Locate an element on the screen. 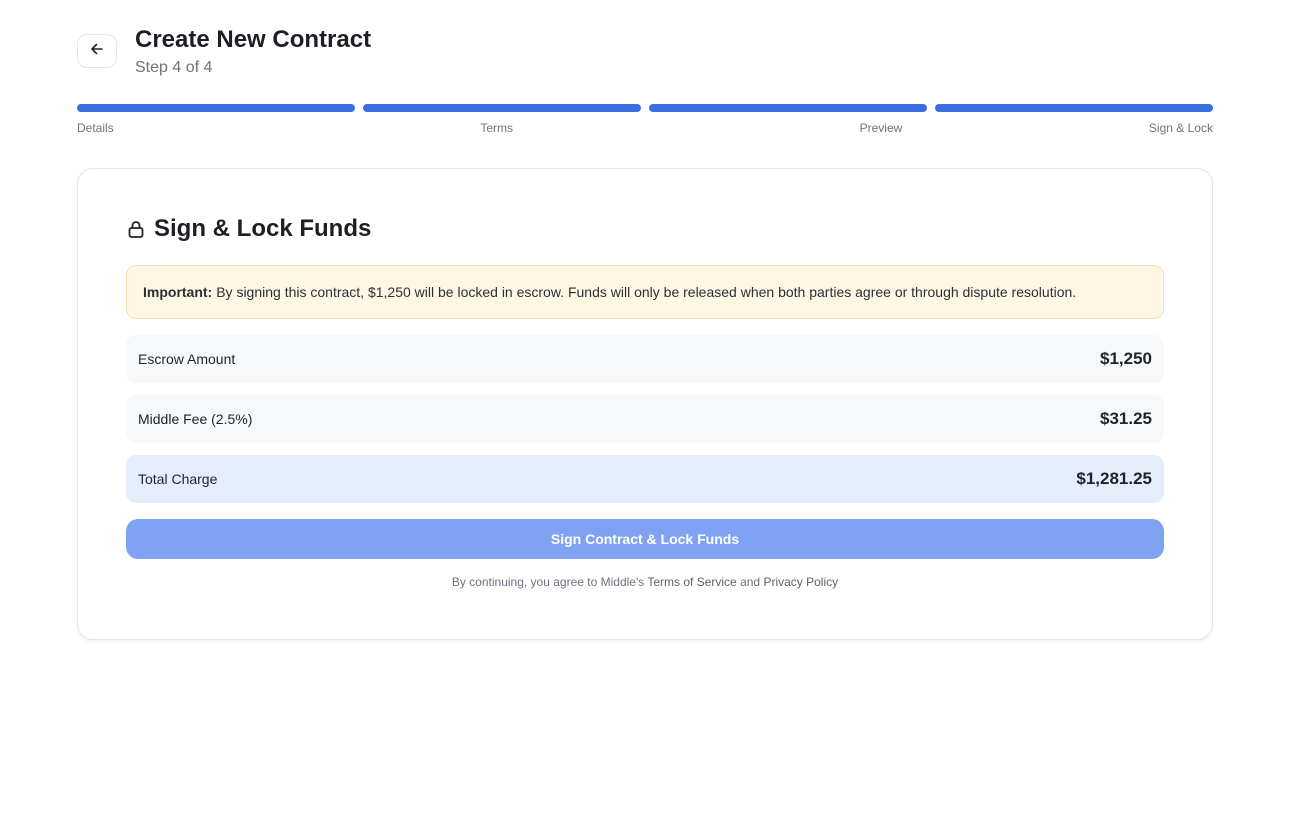 Image resolution: width=1290 pixels, height=838 pixels. sign-contract-button: Sign Contract & Lock Funds is located at coordinates (645, 539).